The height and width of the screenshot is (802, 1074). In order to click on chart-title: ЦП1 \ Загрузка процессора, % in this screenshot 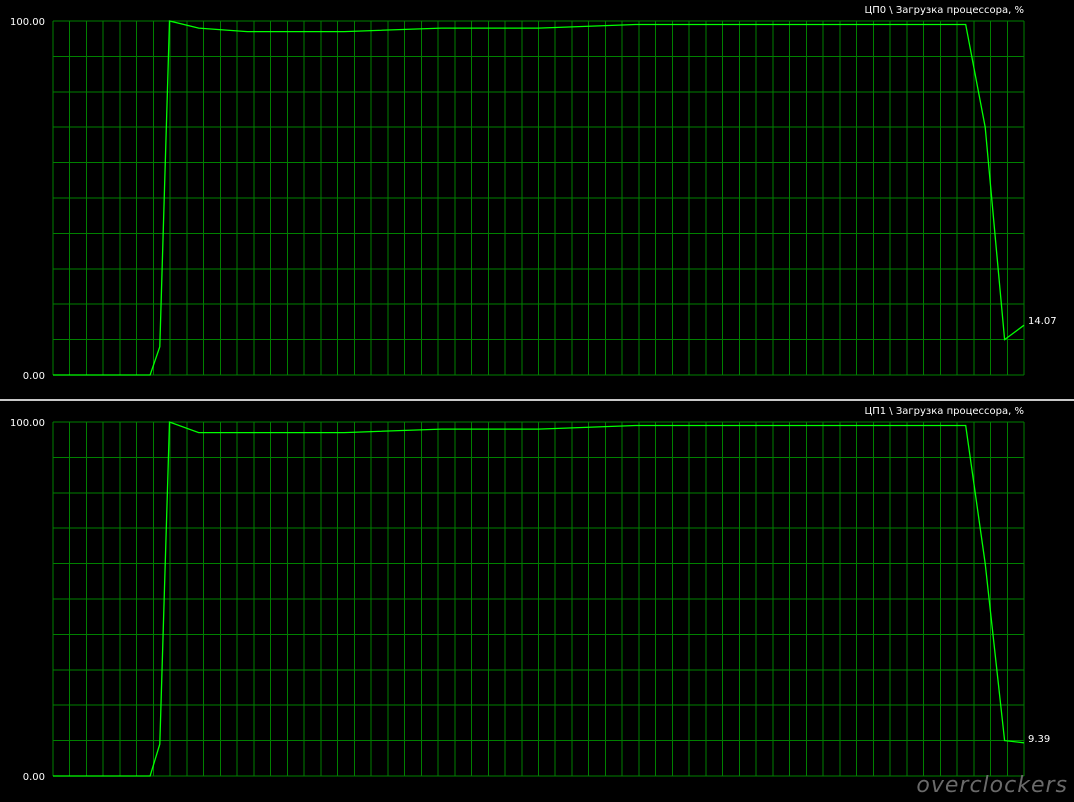, I will do `click(944, 411)`.